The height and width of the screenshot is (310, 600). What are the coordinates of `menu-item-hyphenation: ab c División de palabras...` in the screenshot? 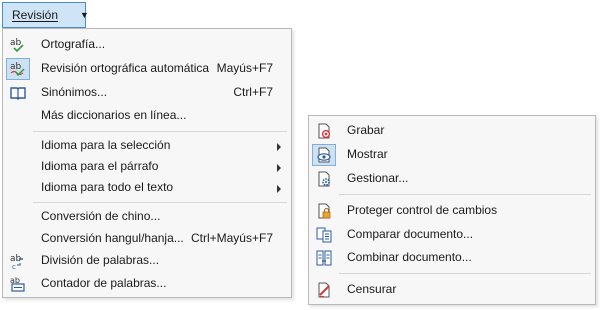 It's located at (147, 261).